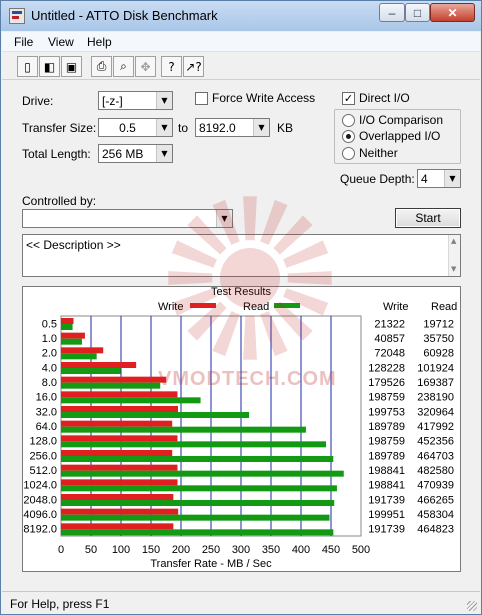 This screenshot has width=482, height=615. What do you see at coordinates (241, 602) in the screenshot?
I see `status-bar: For Help, press F1` at bounding box center [241, 602].